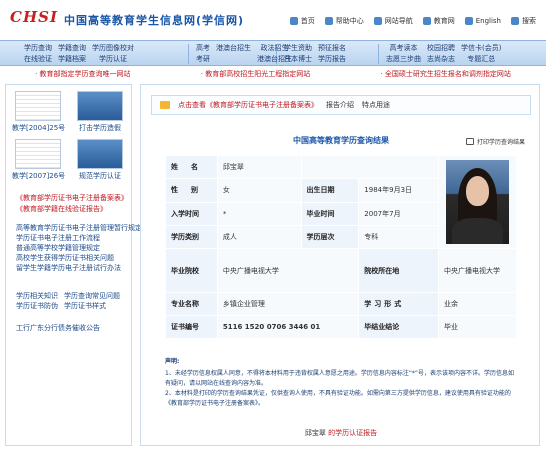 Image resolution: width=546 pixels, height=450 pixels. What do you see at coordinates (477, 327) in the screenshot?
I see `value-conclusion: 毕业` at bounding box center [477, 327].